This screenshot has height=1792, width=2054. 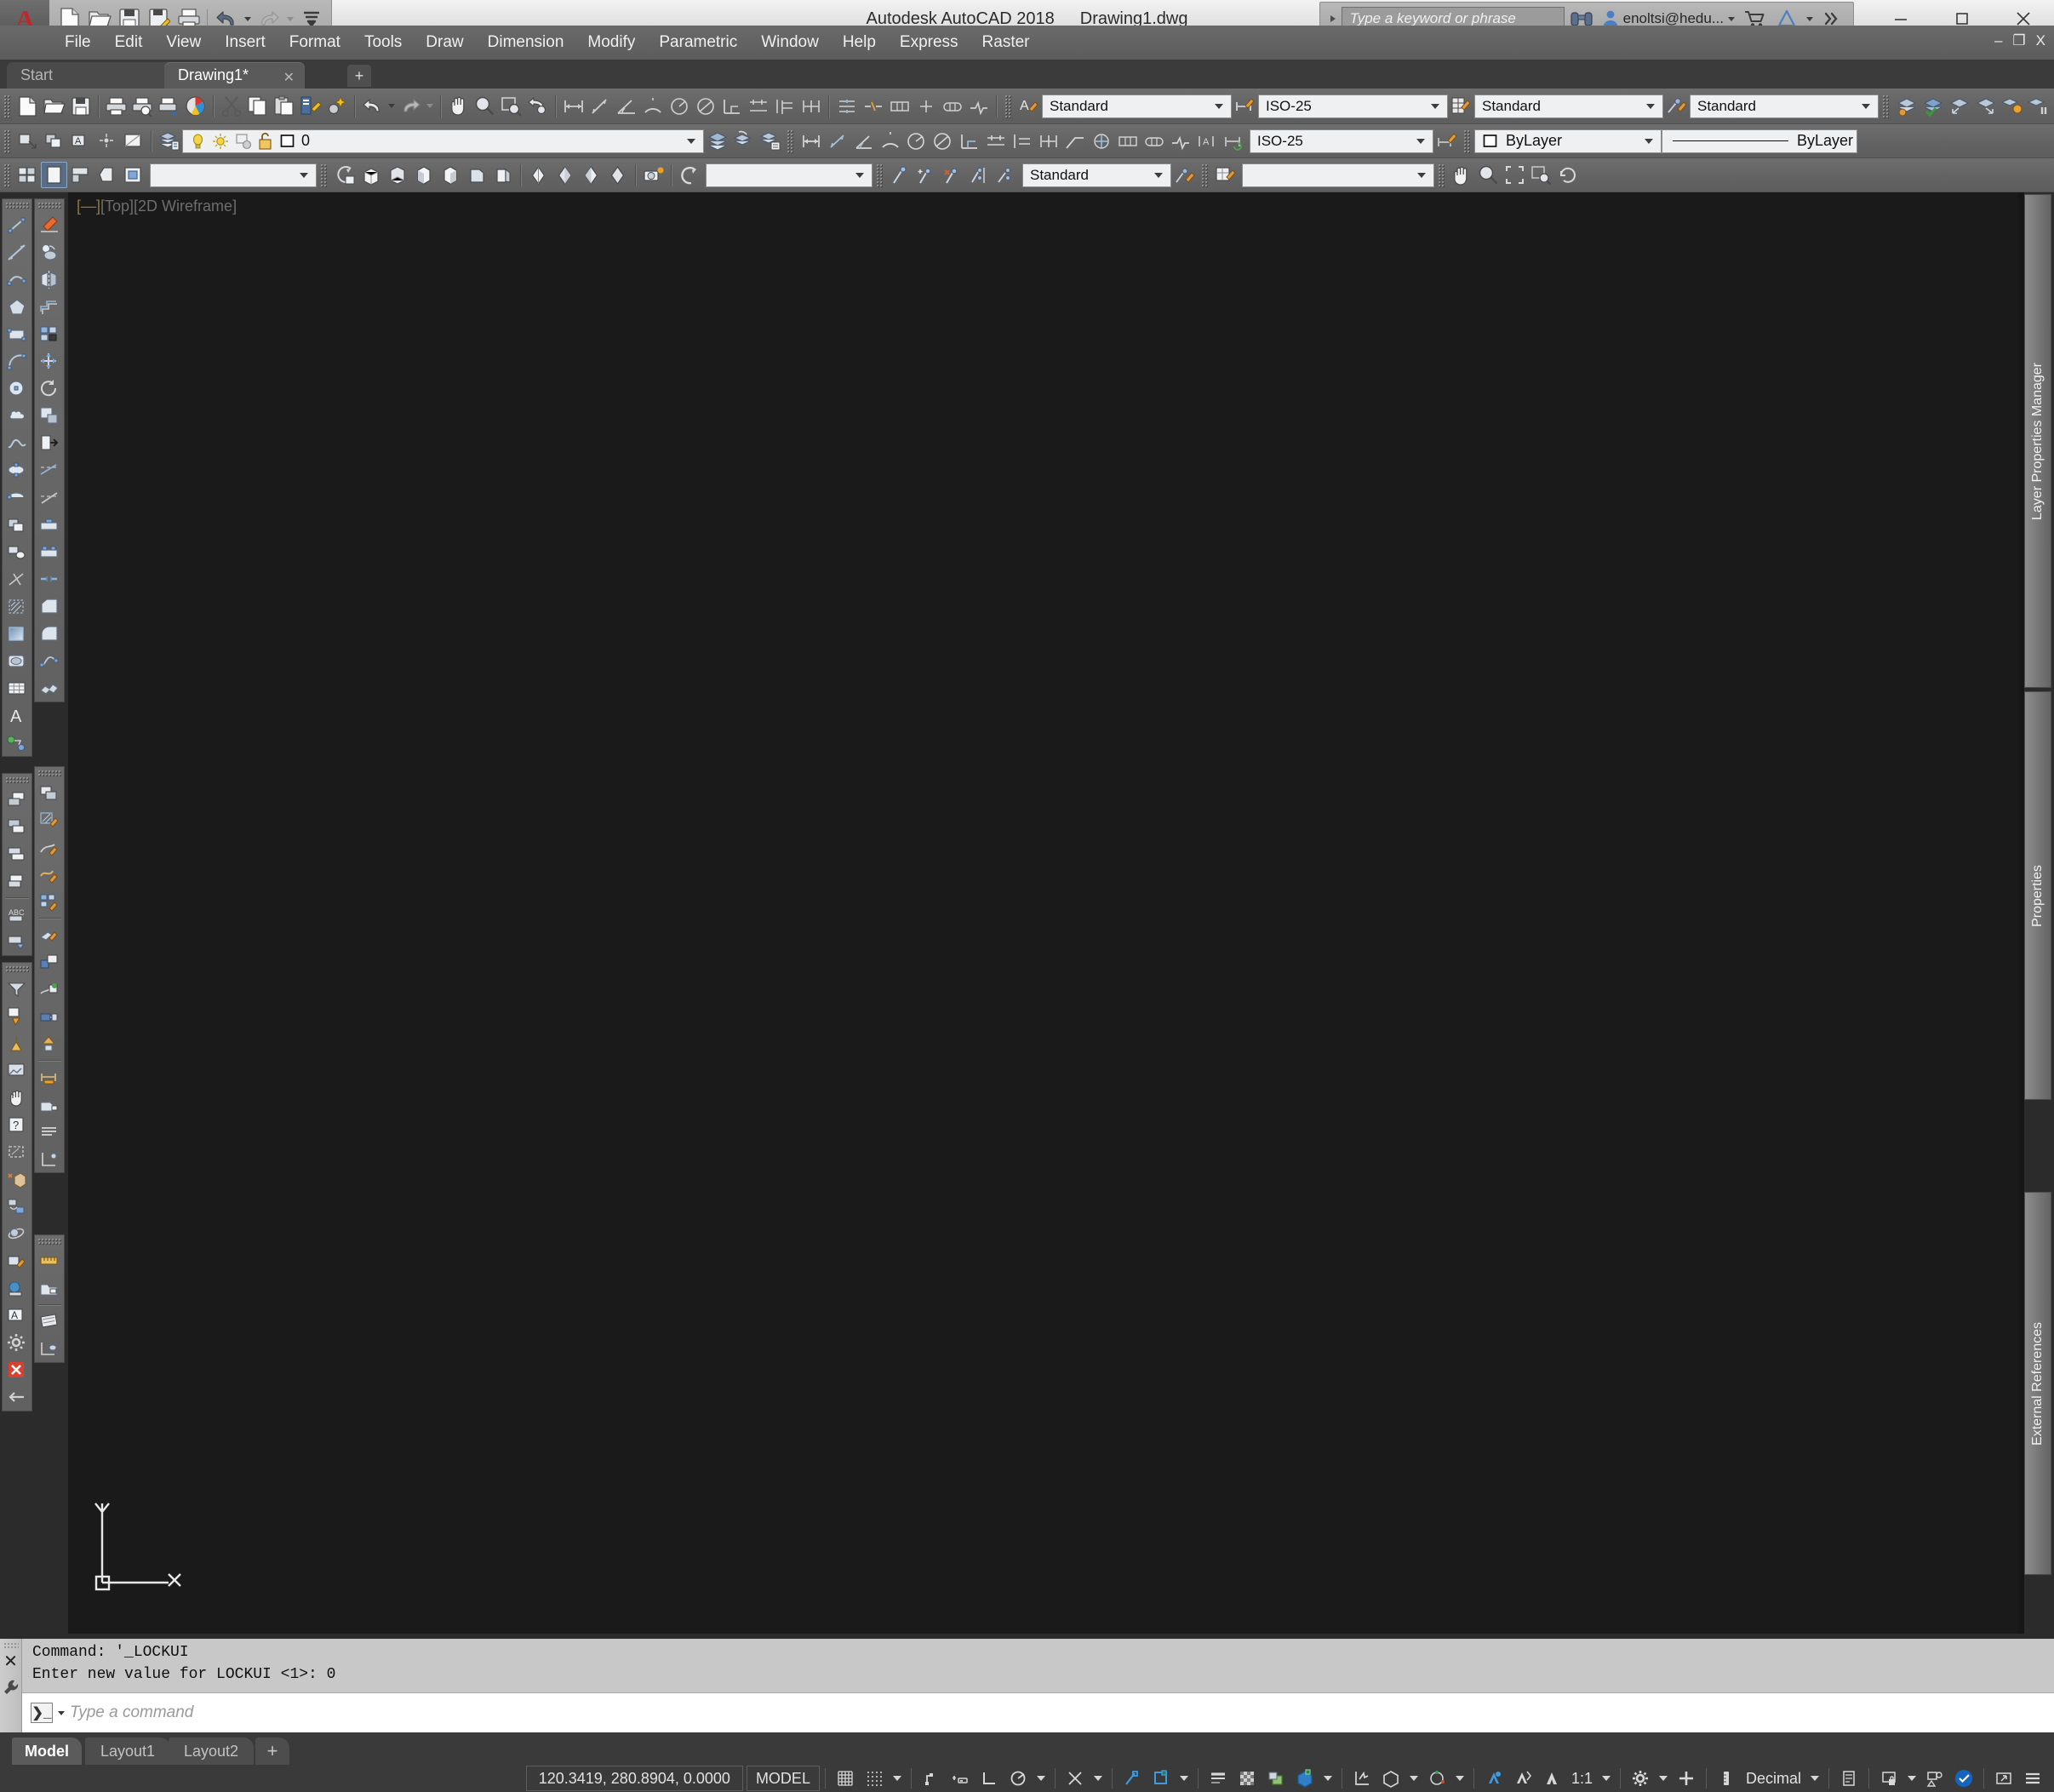 What do you see at coordinates (133, 175) in the screenshot?
I see `object-viewport-icon` at bounding box center [133, 175].